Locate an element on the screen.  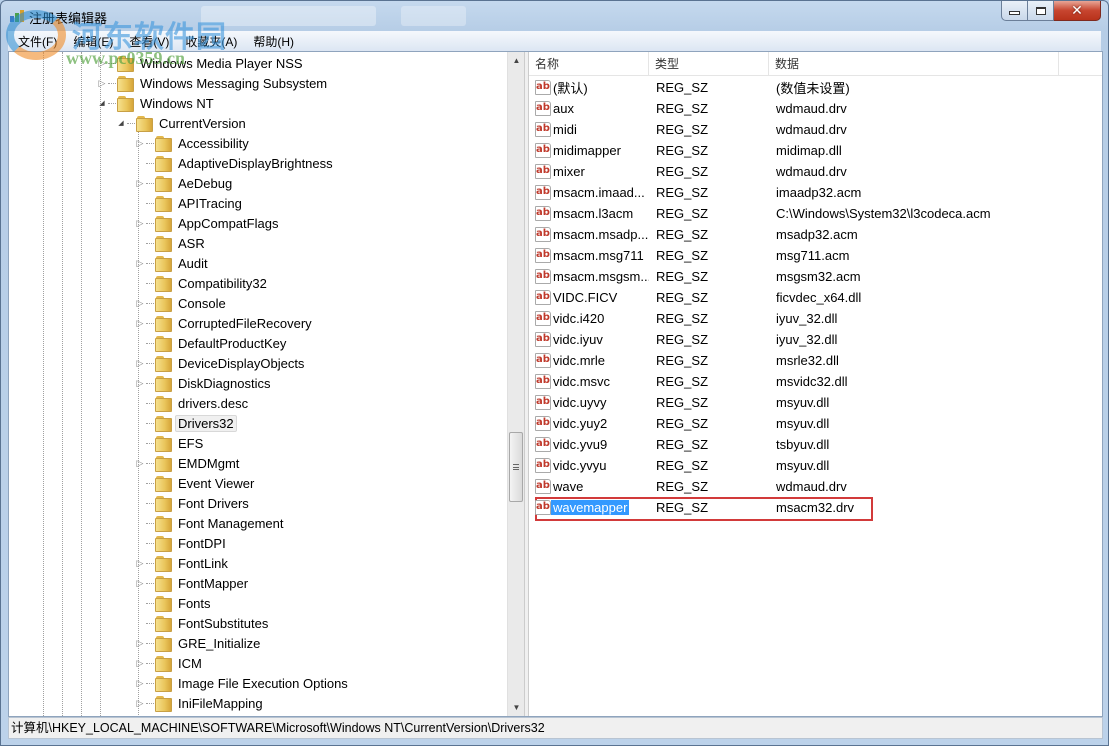
menu-favorites: 收藏夹(A) is located at coordinates (213, 41).